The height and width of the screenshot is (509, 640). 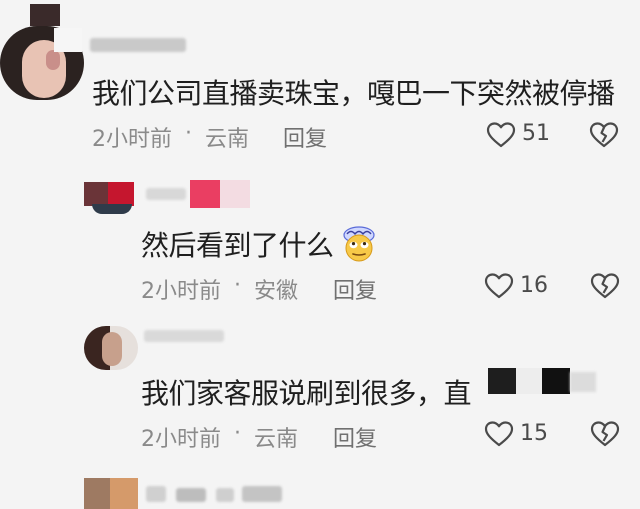 What do you see at coordinates (534, 433) in the screenshot?
I see `like-count: 15` at bounding box center [534, 433].